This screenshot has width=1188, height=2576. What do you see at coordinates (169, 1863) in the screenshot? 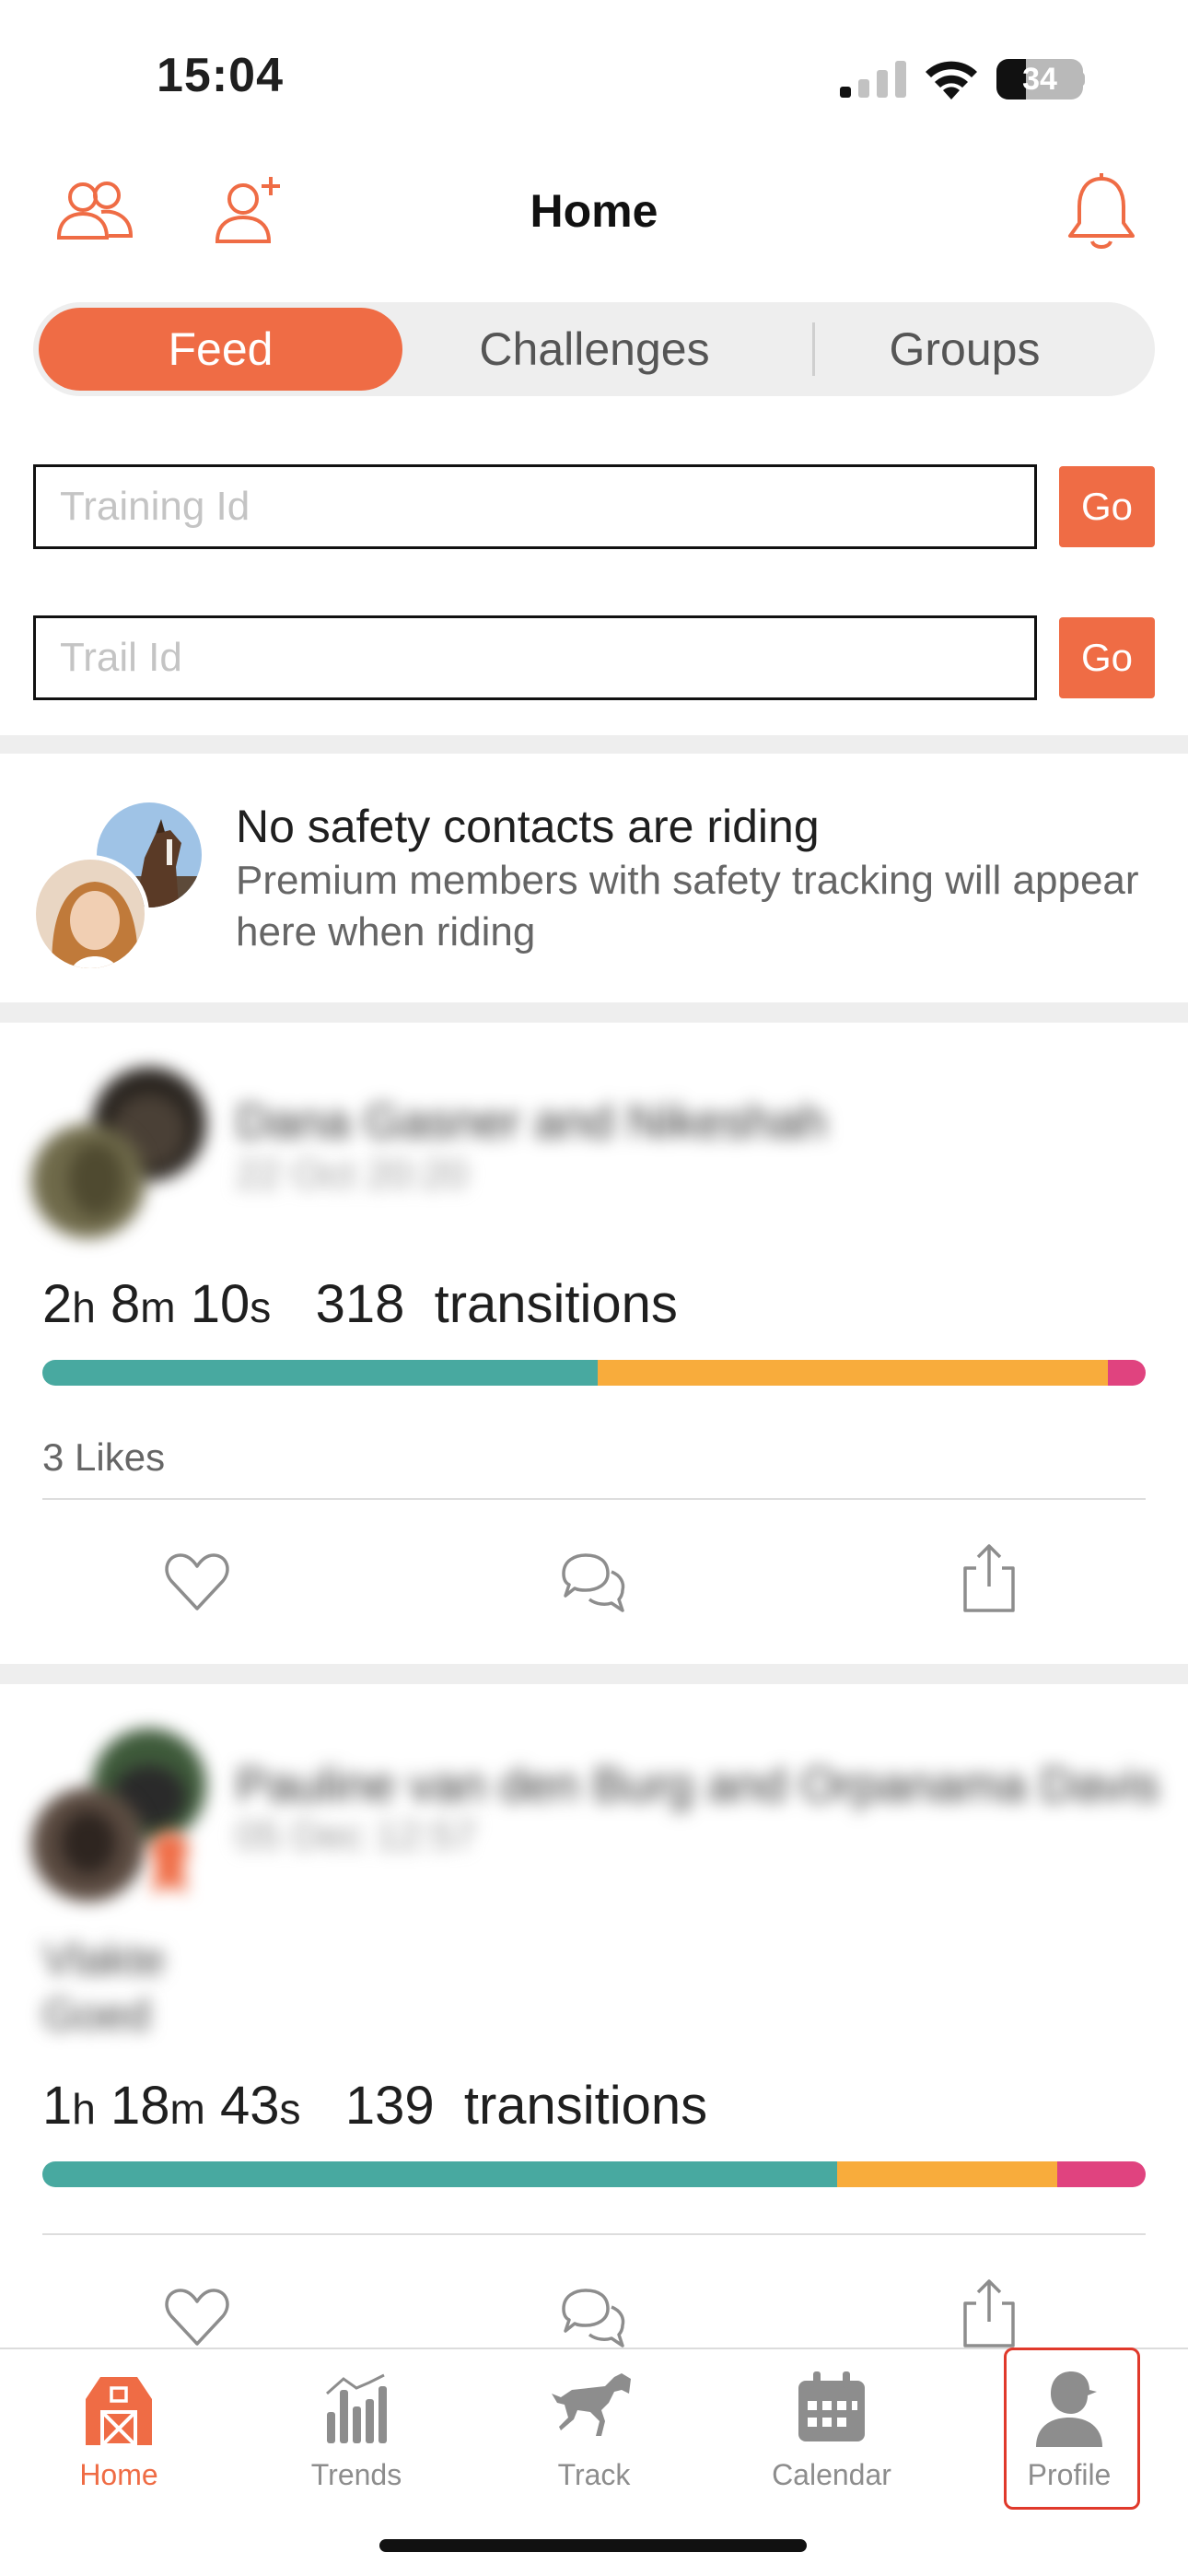
I see `award-badge-icon` at bounding box center [169, 1863].